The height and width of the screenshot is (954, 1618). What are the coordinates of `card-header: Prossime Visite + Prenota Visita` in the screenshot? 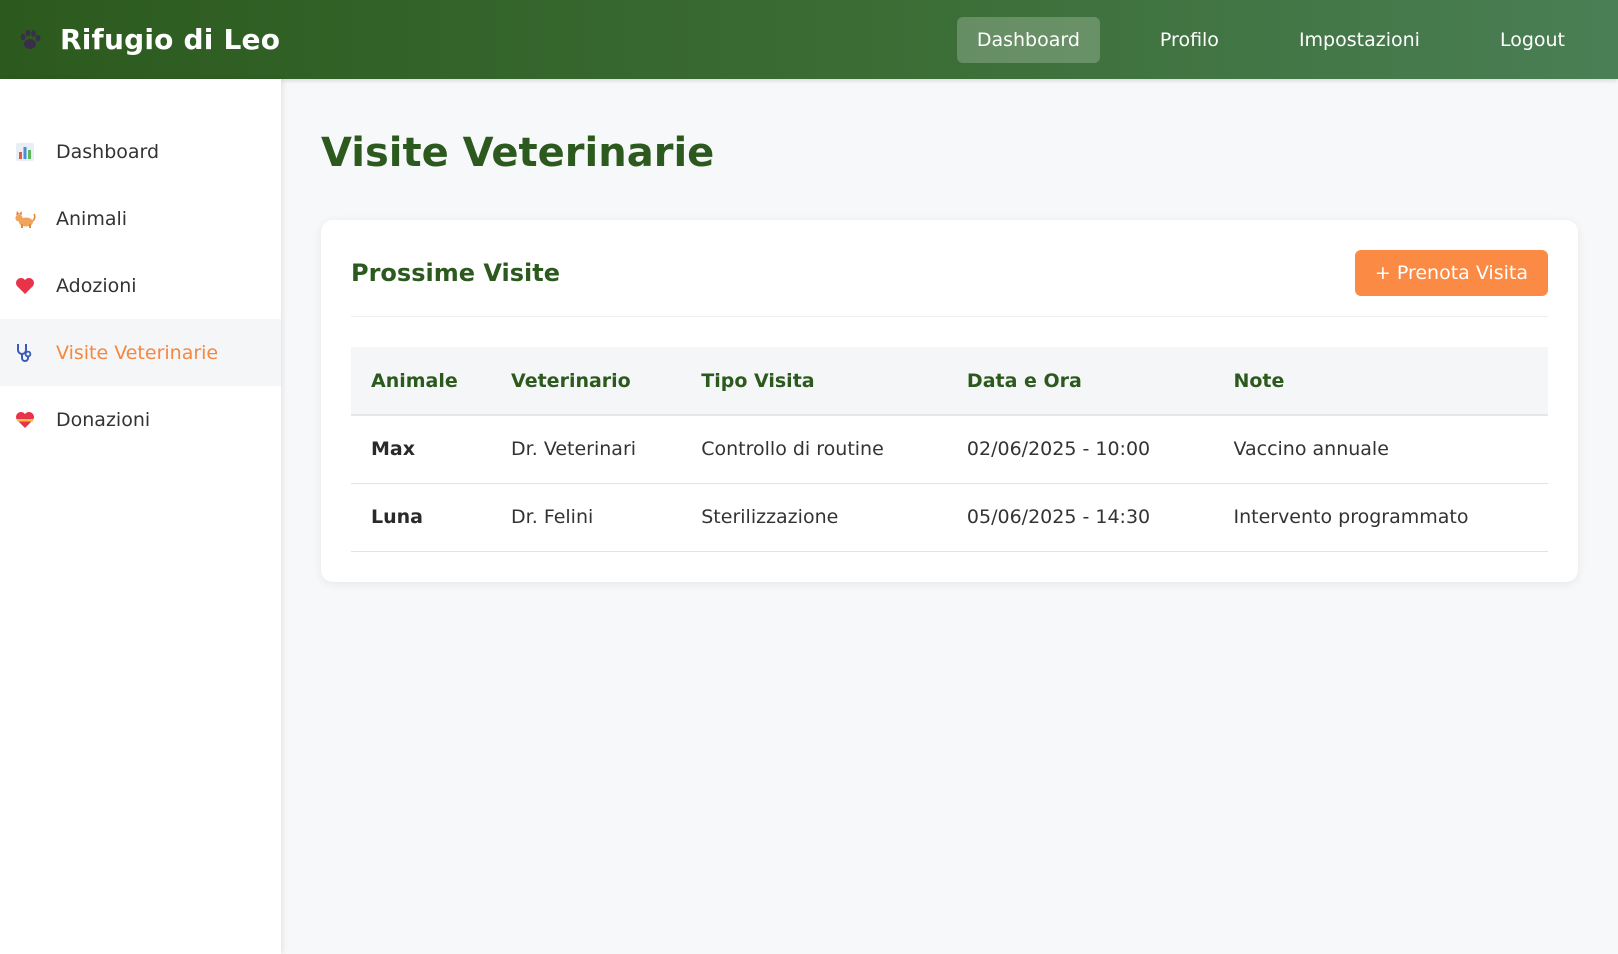 It's located at (949, 283).